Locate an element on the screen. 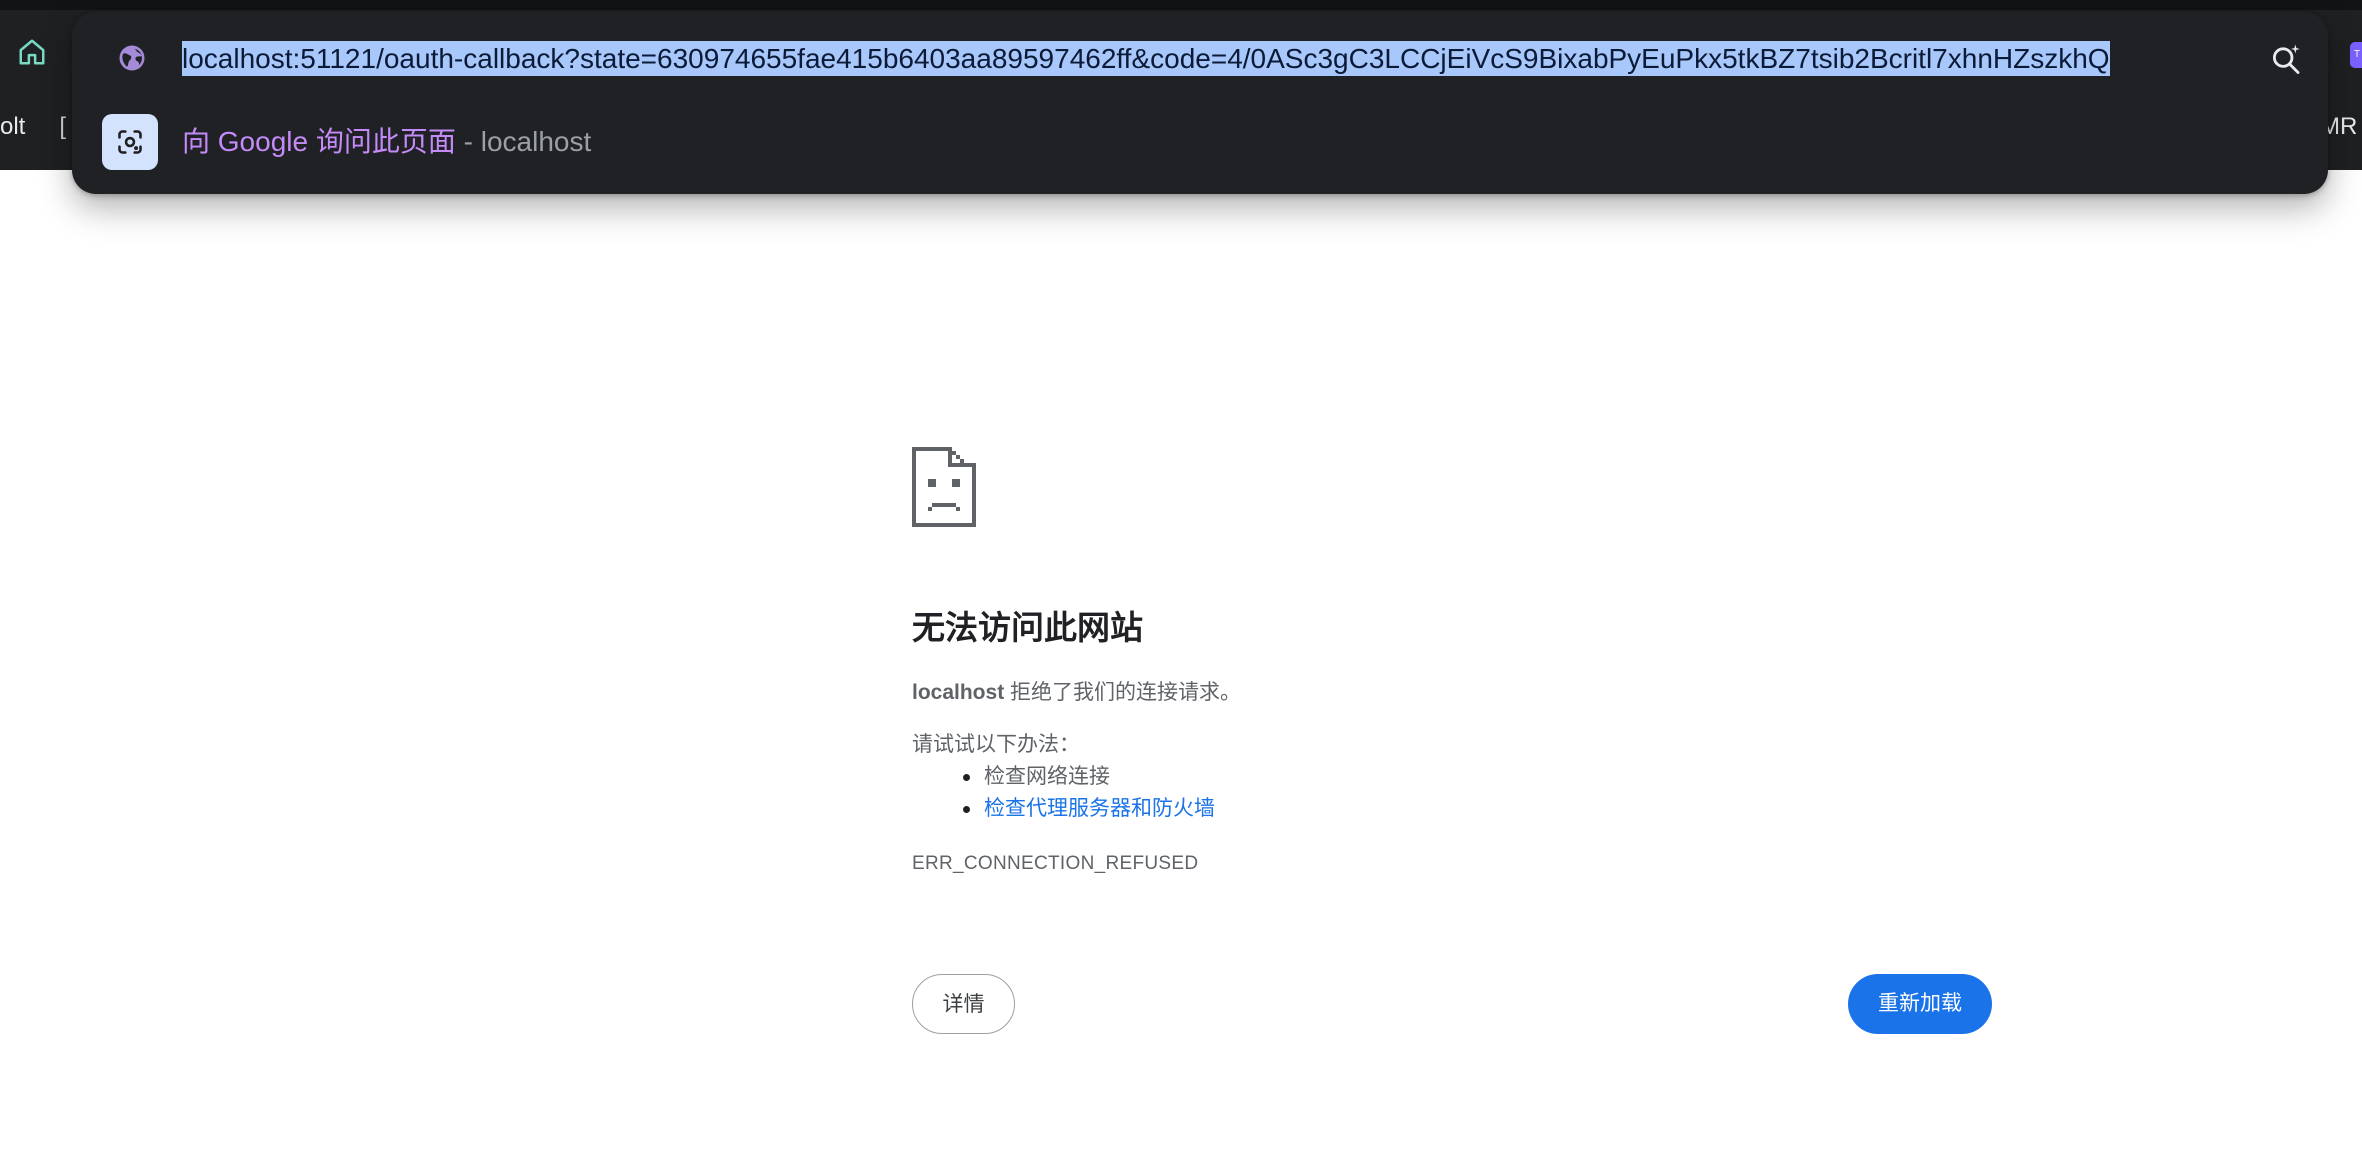 The image size is (2362, 1164). suggestions-list: 检查网络连接 检查代理服务器和防火墙 is located at coordinates (1089, 793).